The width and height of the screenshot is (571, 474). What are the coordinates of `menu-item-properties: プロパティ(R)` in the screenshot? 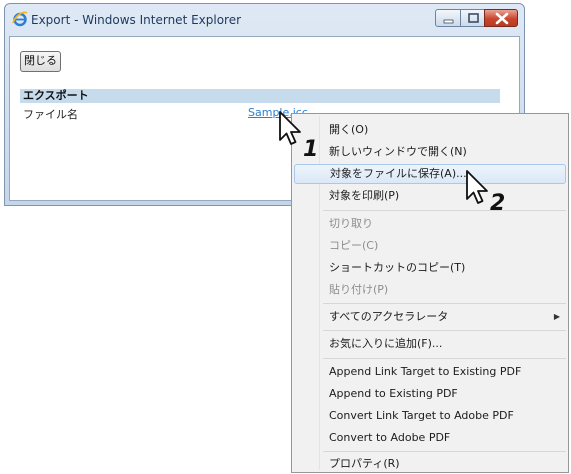 It's located at (430, 464).